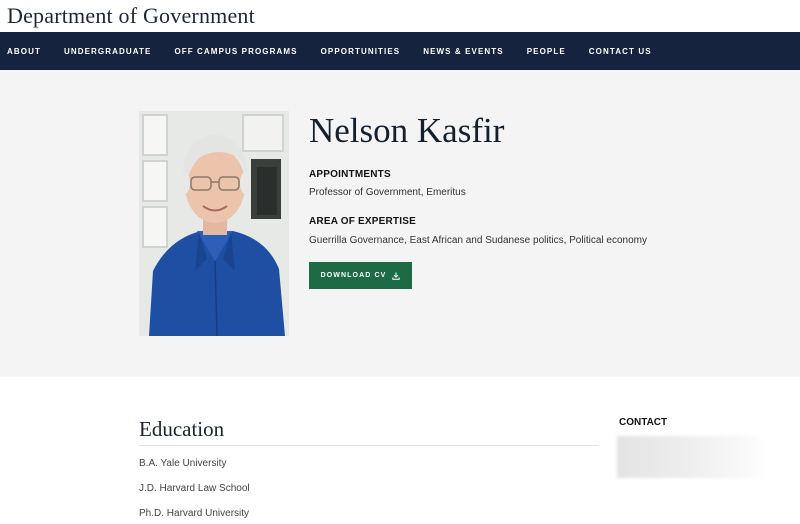 The height and width of the screenshot is (524, 800). What do you see at coordinates (643, 422) in the screenshot?
I see `contact-heading: CONTACT` at bounding box center [643, 422].